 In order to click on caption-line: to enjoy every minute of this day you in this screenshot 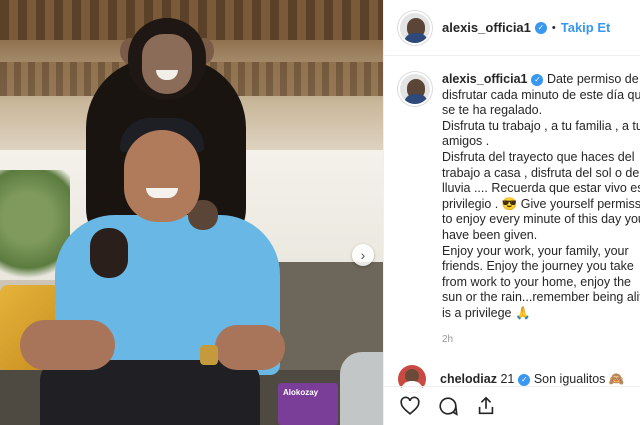, I will do `click(541, 219)`.